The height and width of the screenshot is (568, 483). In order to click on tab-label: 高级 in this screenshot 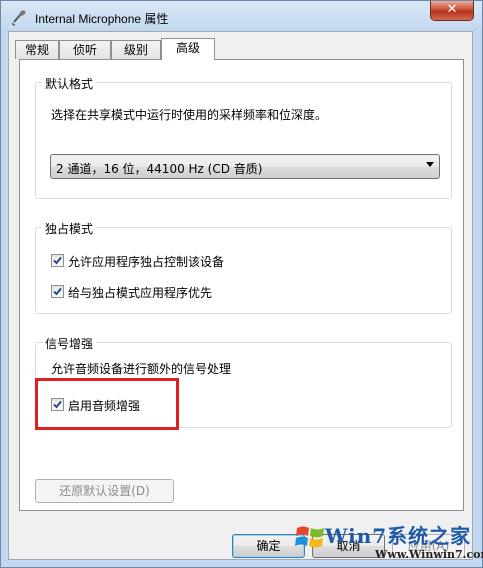, I will do `click(187, 48)`.